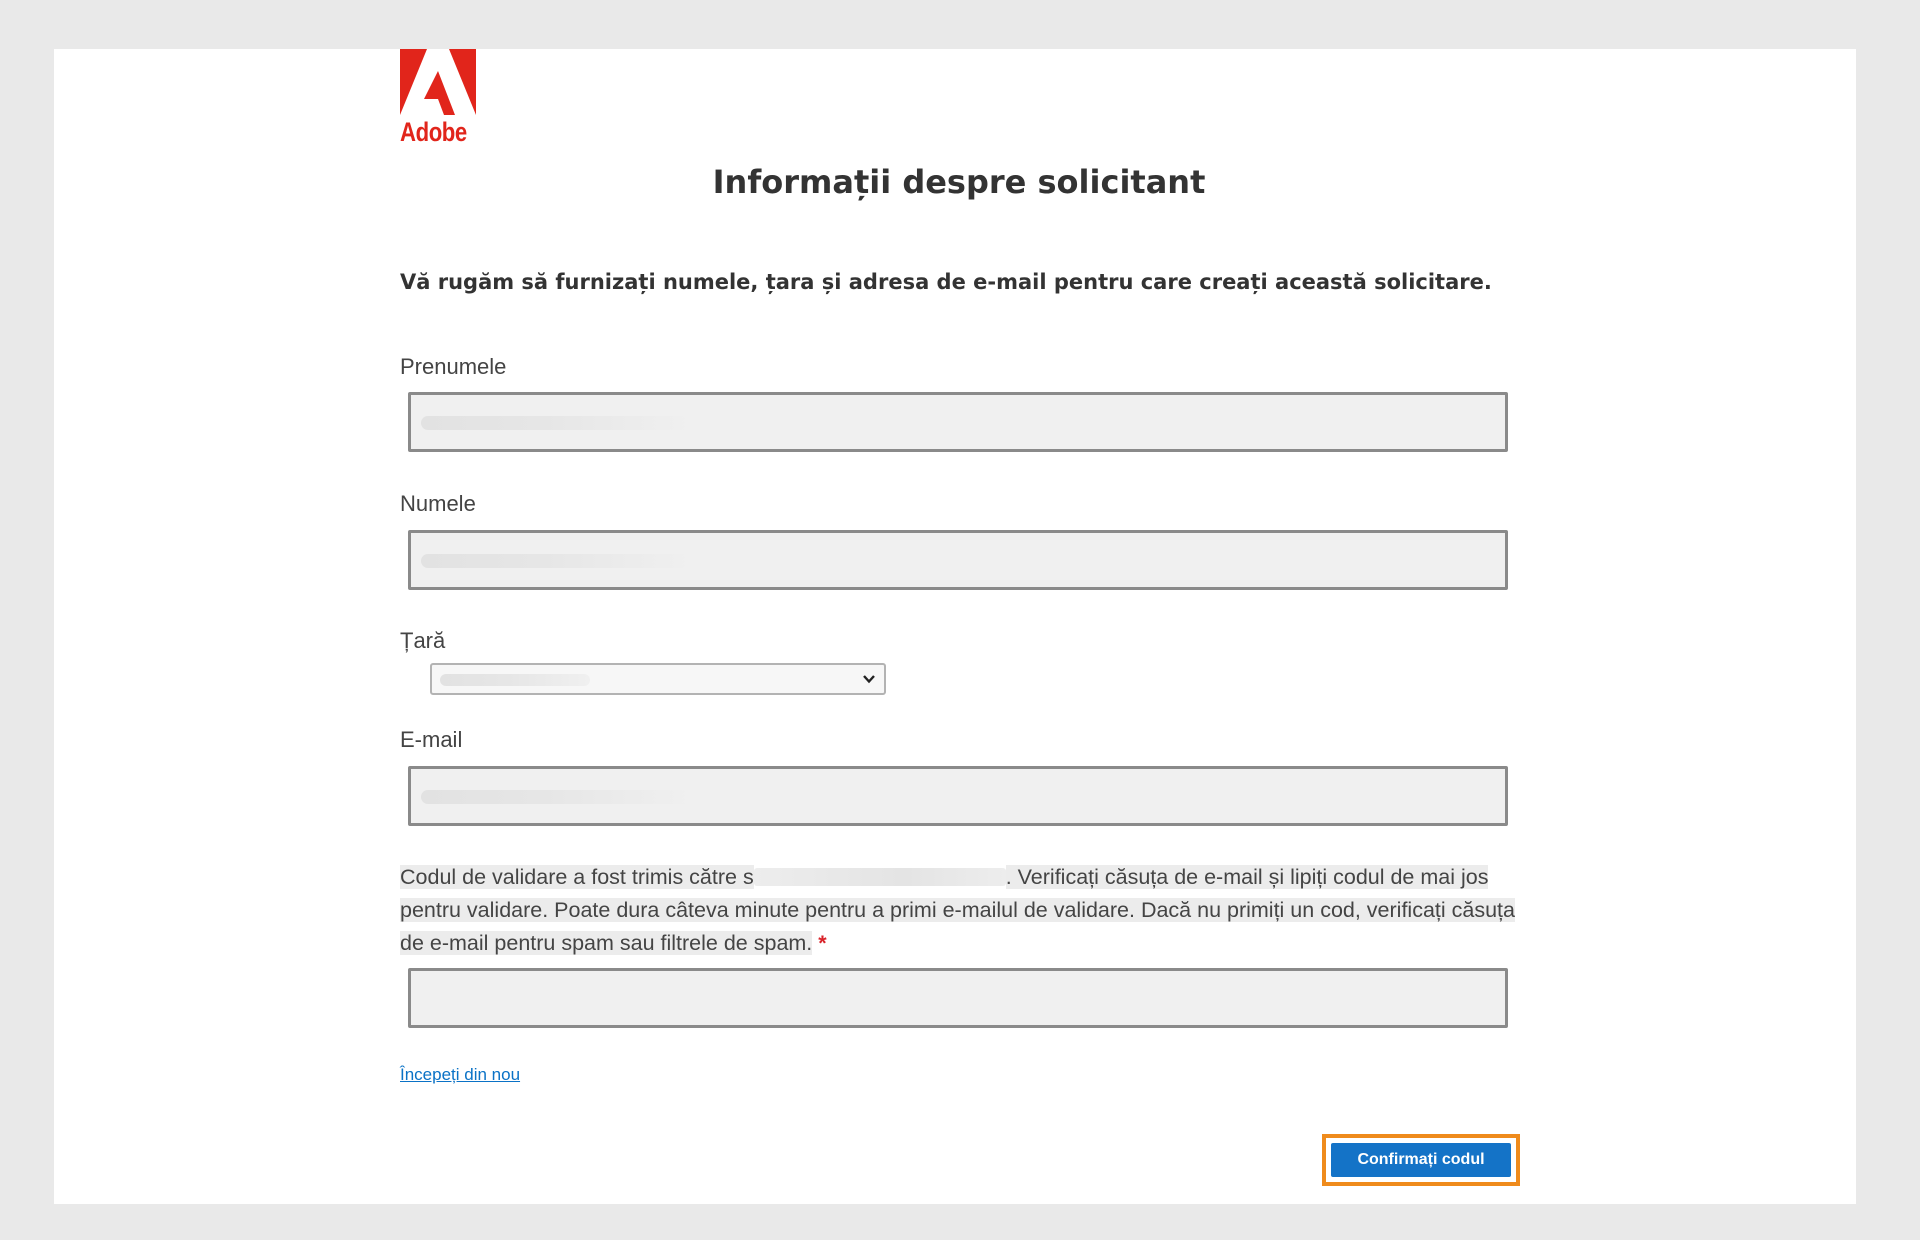  What do you see at coordinates (959, 182) in the screenshot?
I see `page-title: Informații despre solicitant` at bounding box center [959, 182].